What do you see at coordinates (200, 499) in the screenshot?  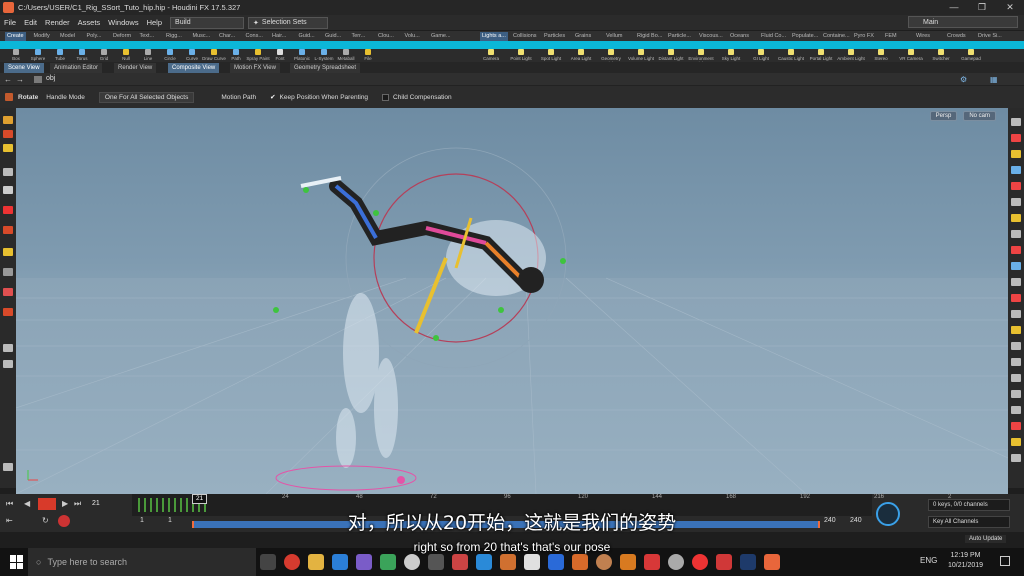 I see `frame-marker: 21` at bounding box center [200, 499].